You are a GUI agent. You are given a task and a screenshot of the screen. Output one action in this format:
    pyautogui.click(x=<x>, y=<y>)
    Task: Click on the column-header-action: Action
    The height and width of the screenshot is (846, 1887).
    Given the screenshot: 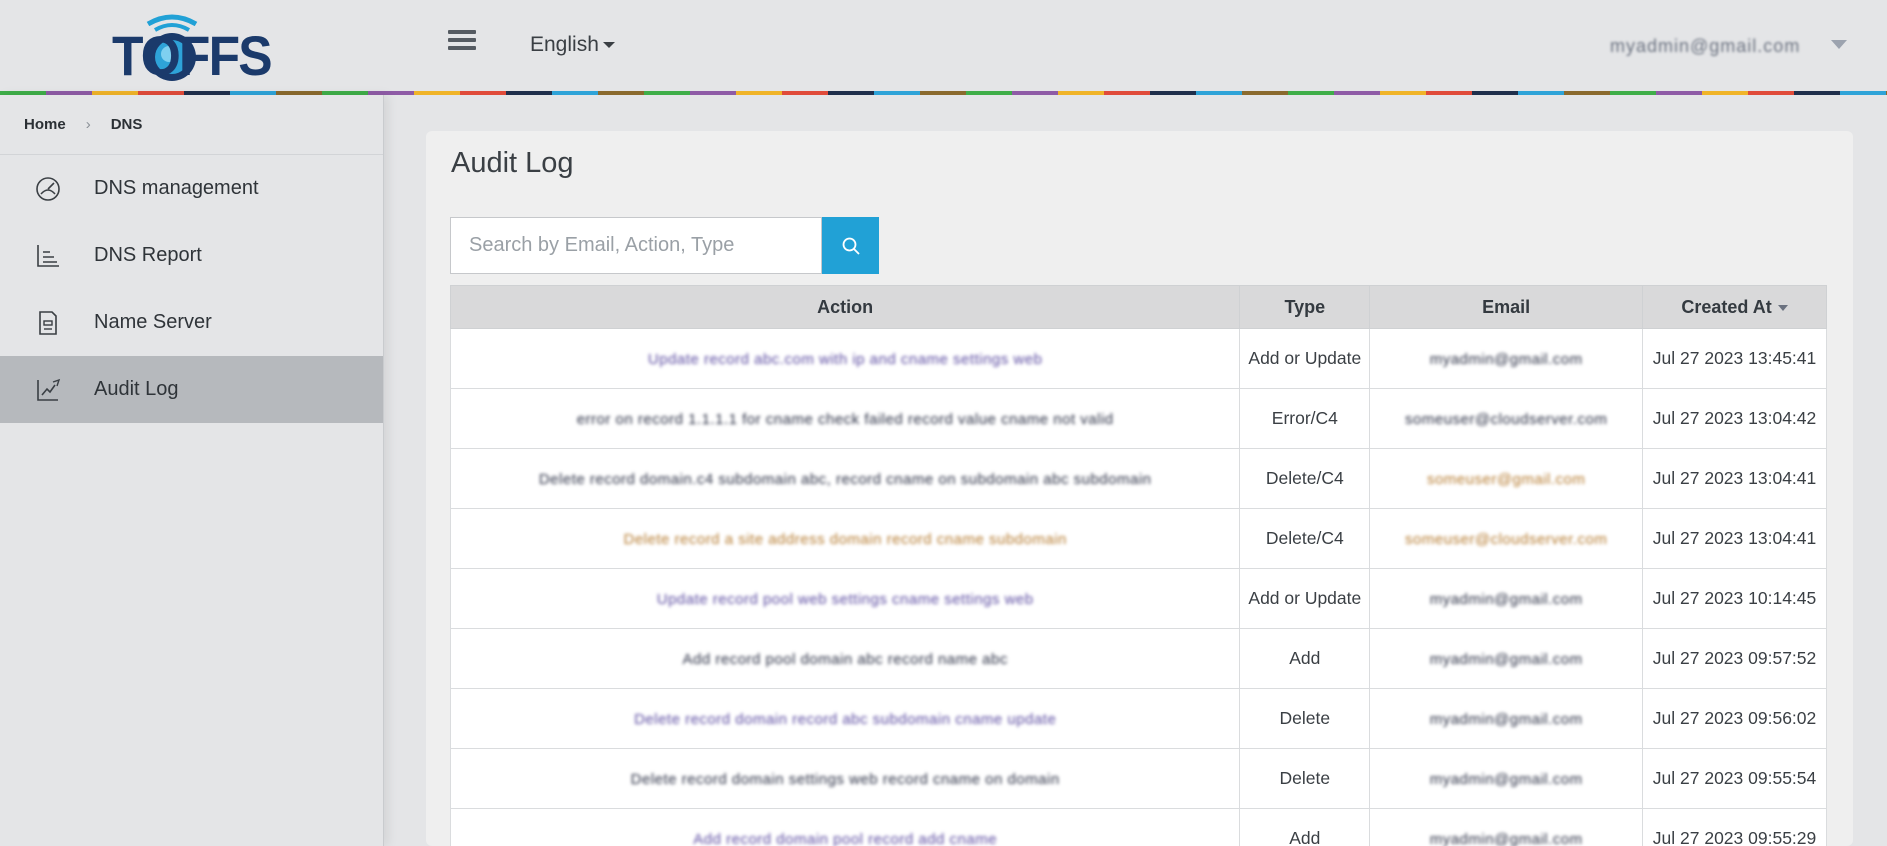 What is the action you would take?
    pyautogui.click(x=845, y=307)
    